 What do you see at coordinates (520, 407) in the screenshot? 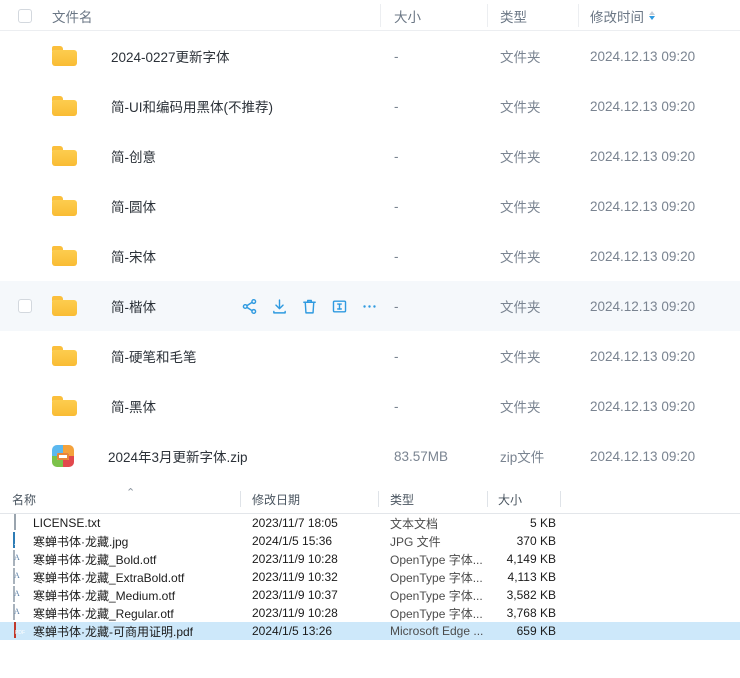
I see `file-type-label: 文件夹` at bounding box center [520, 407].